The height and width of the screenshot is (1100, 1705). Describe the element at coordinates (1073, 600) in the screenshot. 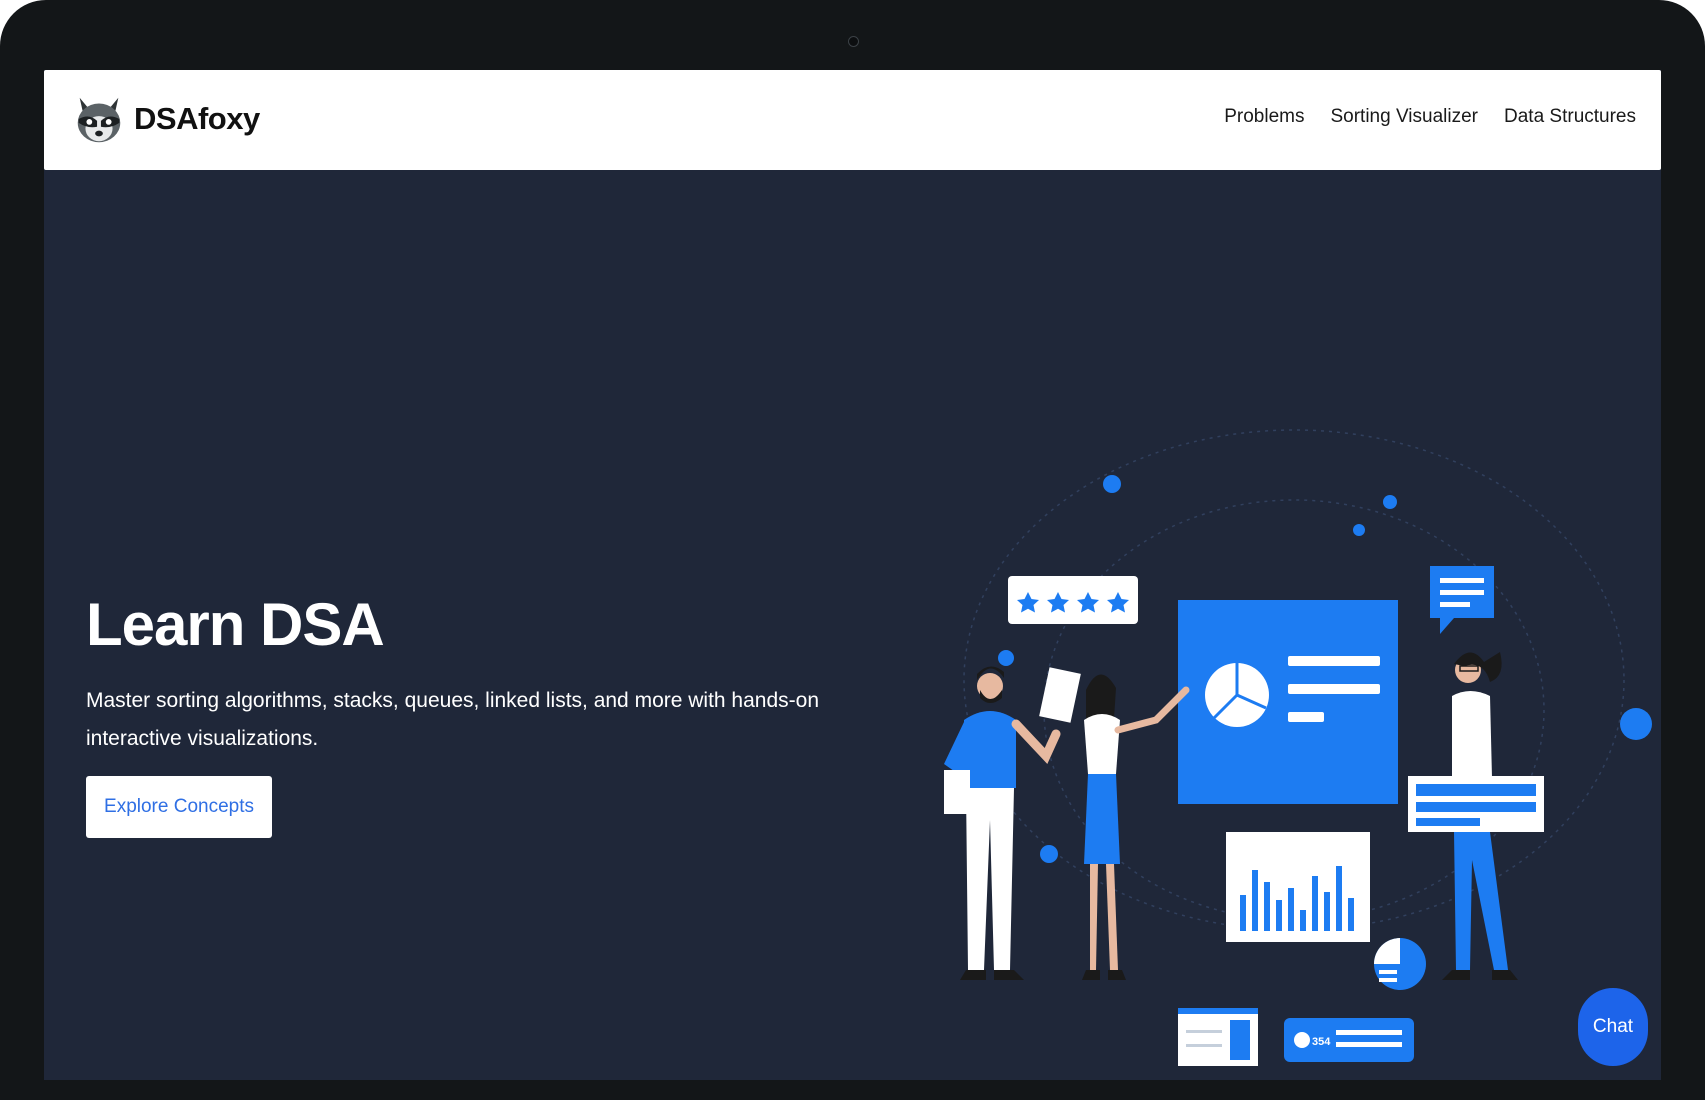

I see `rating-card` at that location.